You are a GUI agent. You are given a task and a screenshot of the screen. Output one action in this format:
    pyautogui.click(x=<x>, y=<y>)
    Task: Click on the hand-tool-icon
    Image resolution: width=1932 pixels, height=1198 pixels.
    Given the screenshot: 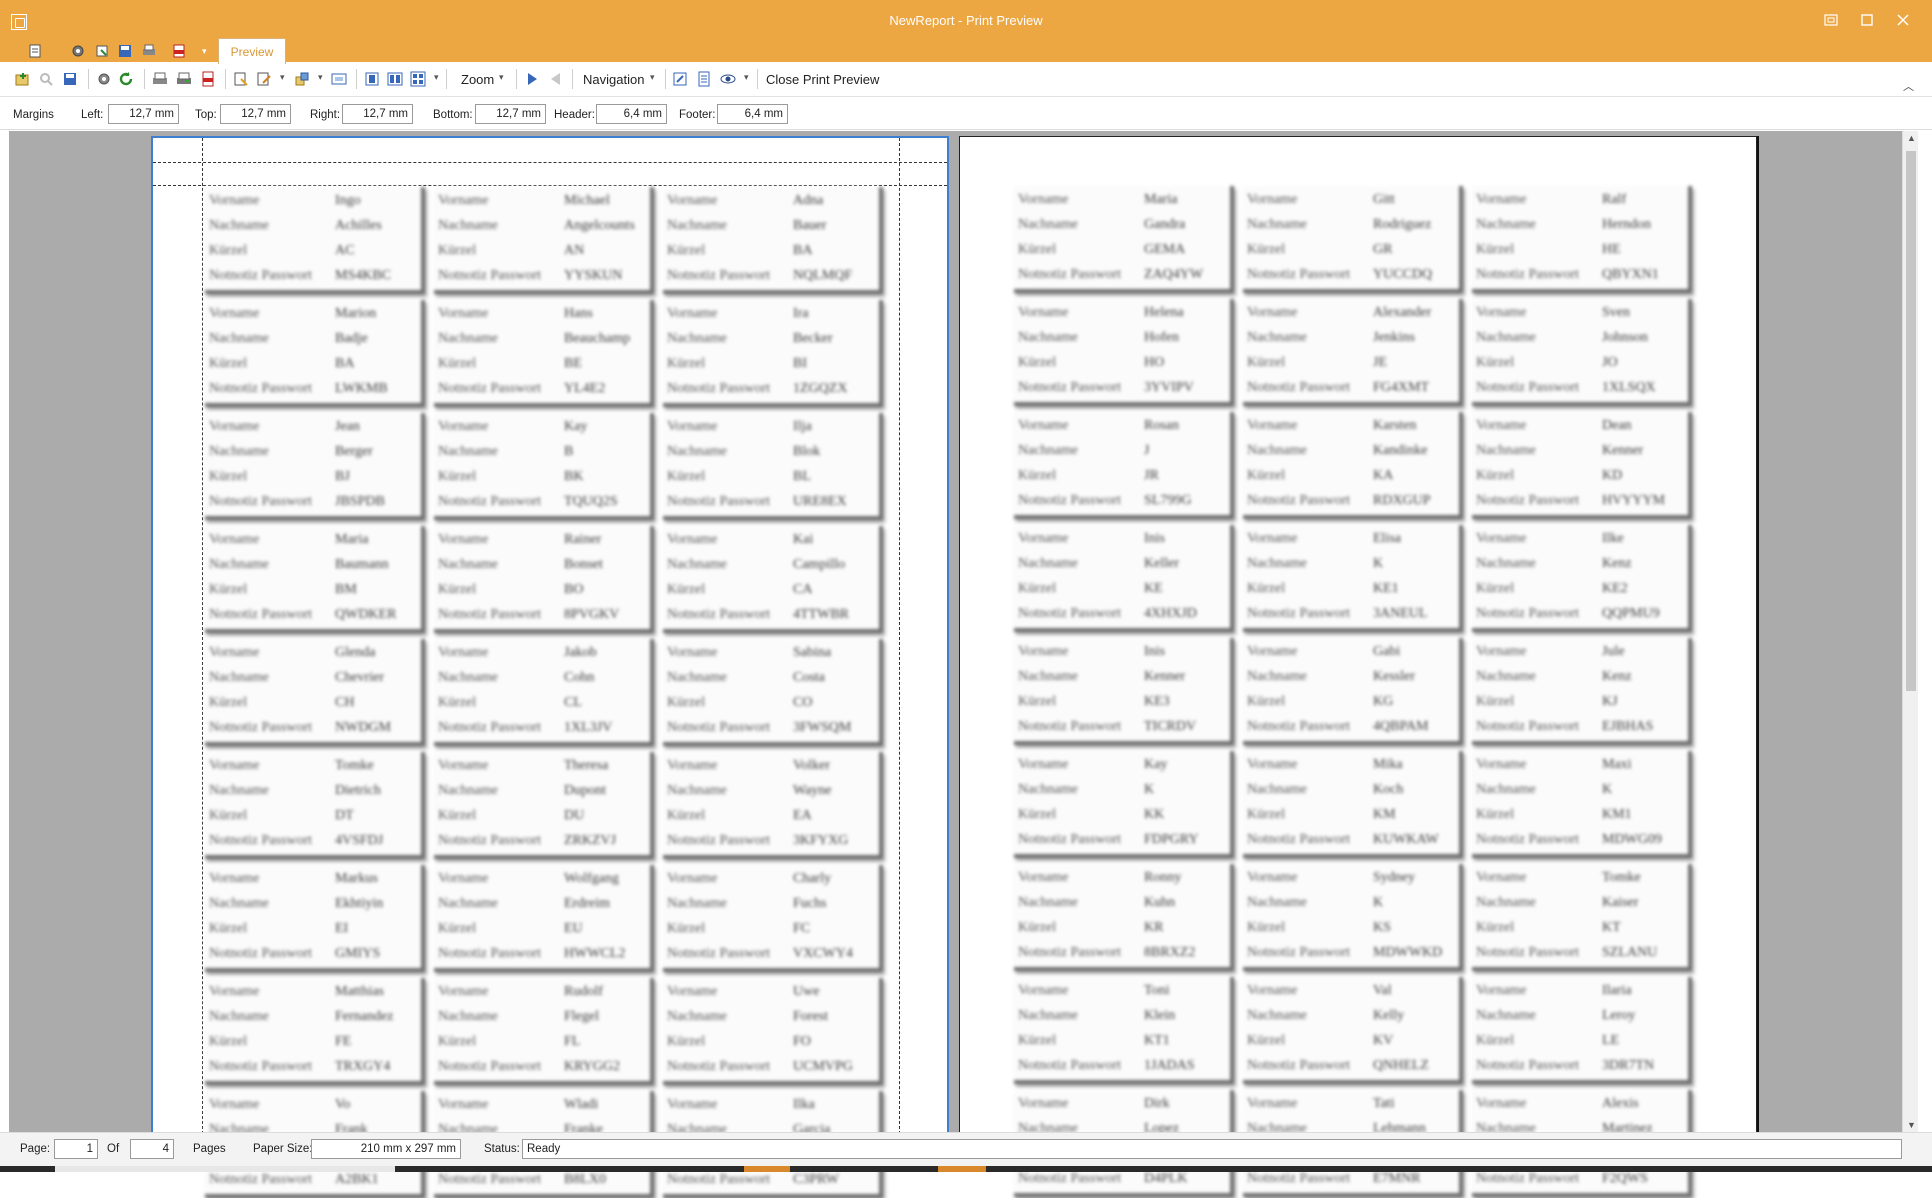 What is the action you would take?
    pyautogui.click(x=680, y=79)
    